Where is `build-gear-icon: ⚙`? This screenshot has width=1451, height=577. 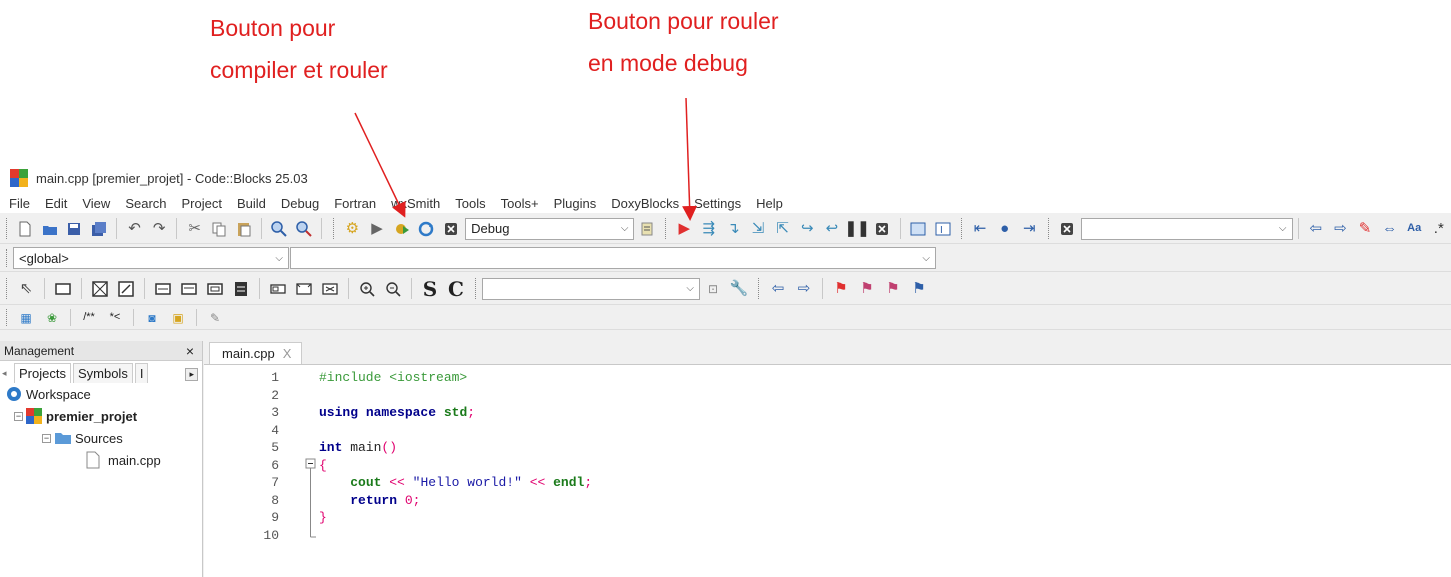
build-gear-icon: ⚙ is located at coordinates (352, 229).